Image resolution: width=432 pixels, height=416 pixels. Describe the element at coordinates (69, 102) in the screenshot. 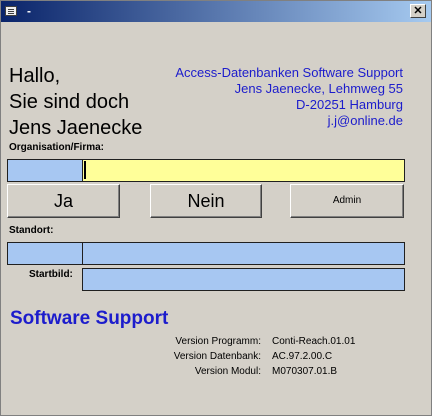

I see `greeting-line-2: Sie sind doch` at that location.